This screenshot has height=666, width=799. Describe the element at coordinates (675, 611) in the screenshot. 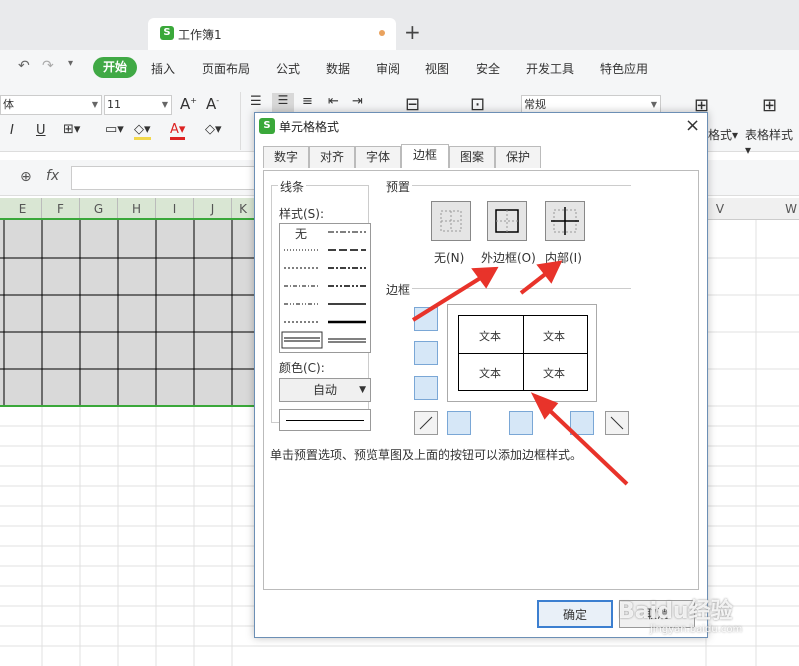

I see `watermark: Baidu经验` at that location.